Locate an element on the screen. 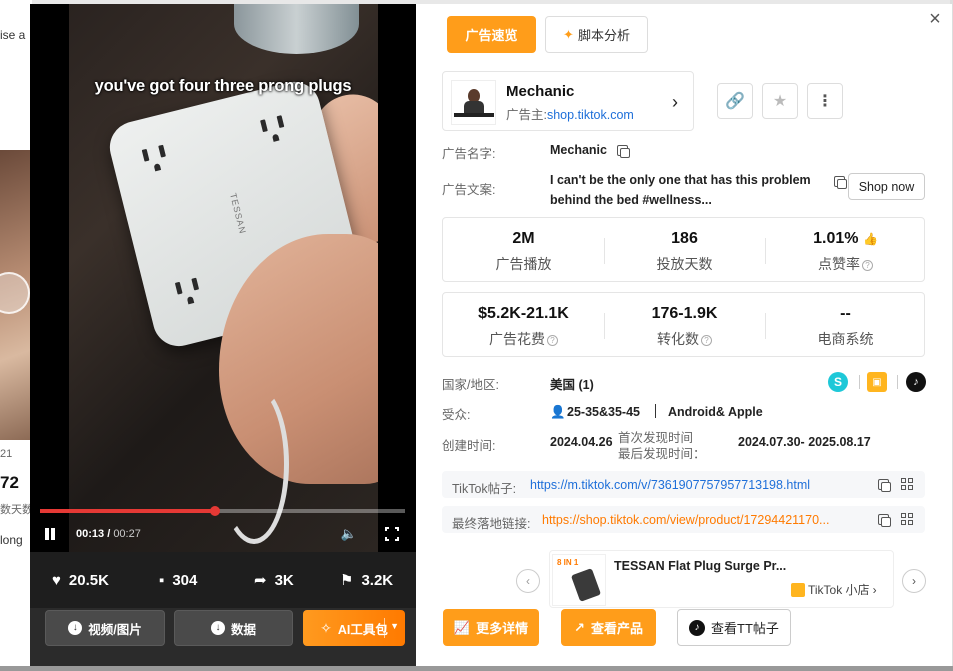 This screenshot has height=671, width=953. link-button: 🔗 is located at coordinates (735, 101).